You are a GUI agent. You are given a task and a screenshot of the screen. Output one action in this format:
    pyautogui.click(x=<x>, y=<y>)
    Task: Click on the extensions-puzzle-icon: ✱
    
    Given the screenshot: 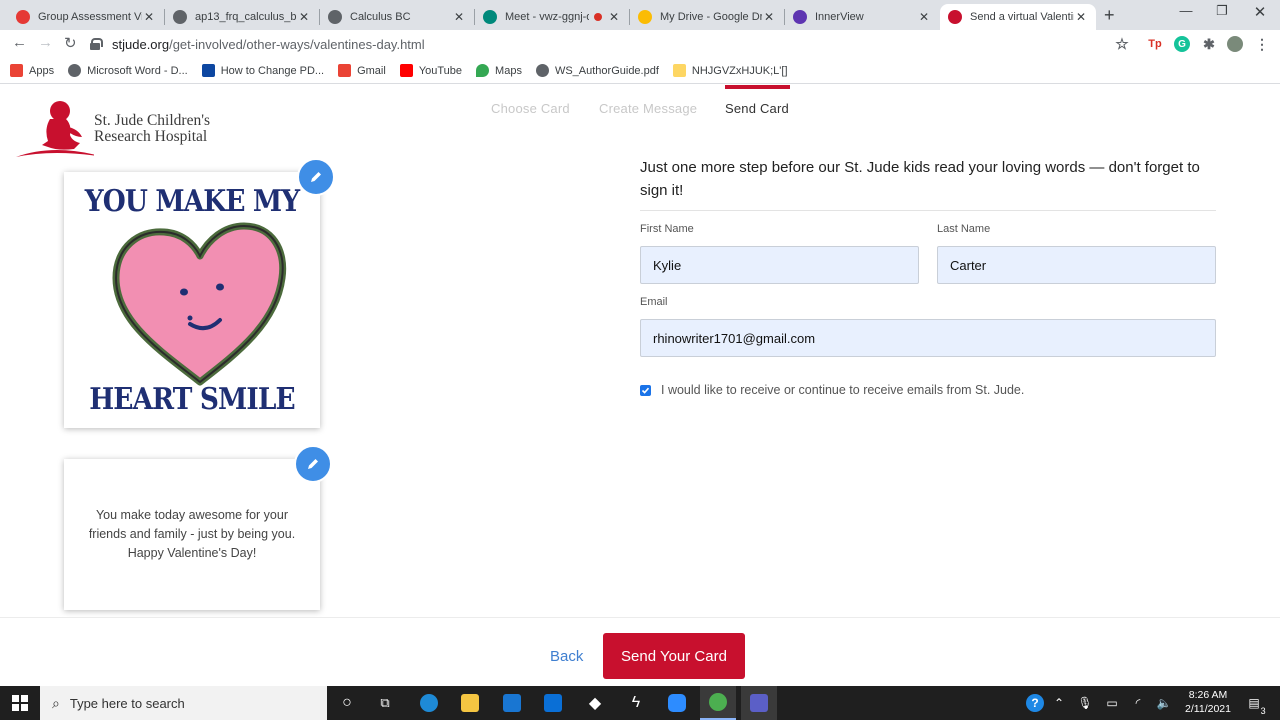 What is the action you would take?
    pyautogui.click(x=1209, y=44)
    